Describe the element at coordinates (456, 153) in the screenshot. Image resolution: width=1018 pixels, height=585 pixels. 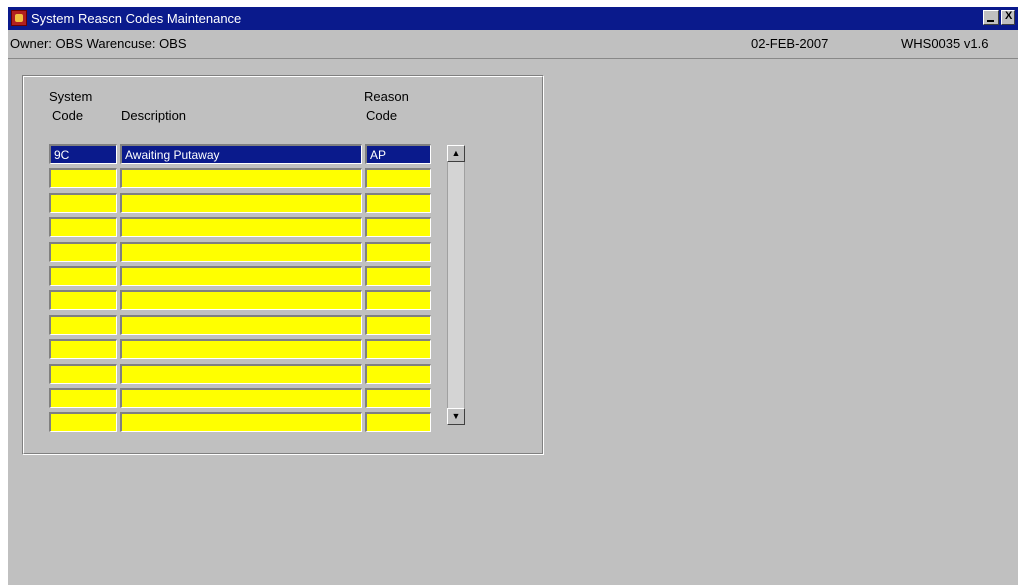
I see `scroll-up-icon: ▲` at that location.